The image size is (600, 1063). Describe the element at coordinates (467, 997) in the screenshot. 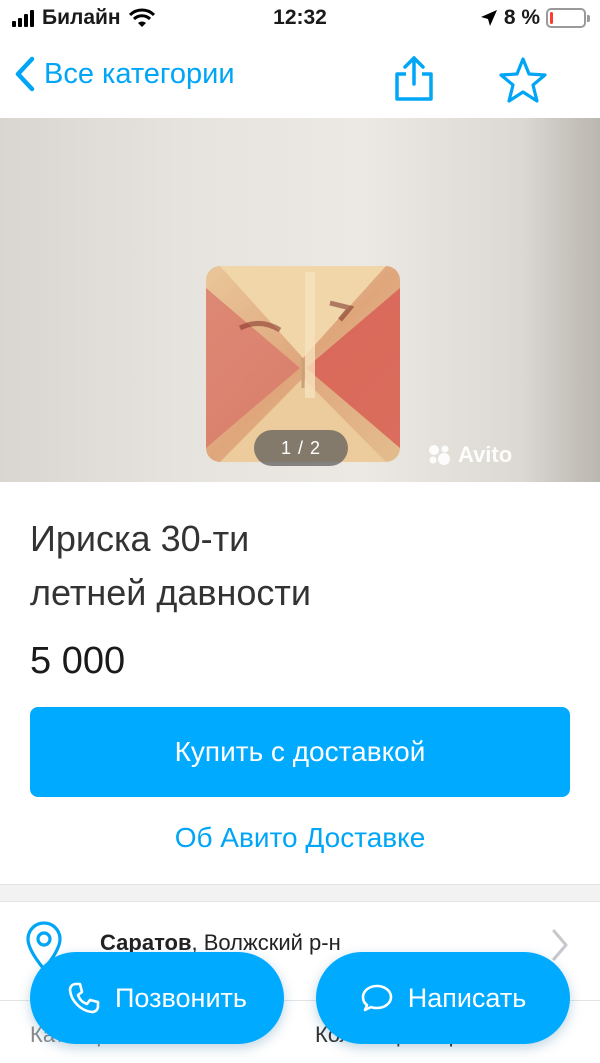

I see `write-button-label: Написать` at that location.